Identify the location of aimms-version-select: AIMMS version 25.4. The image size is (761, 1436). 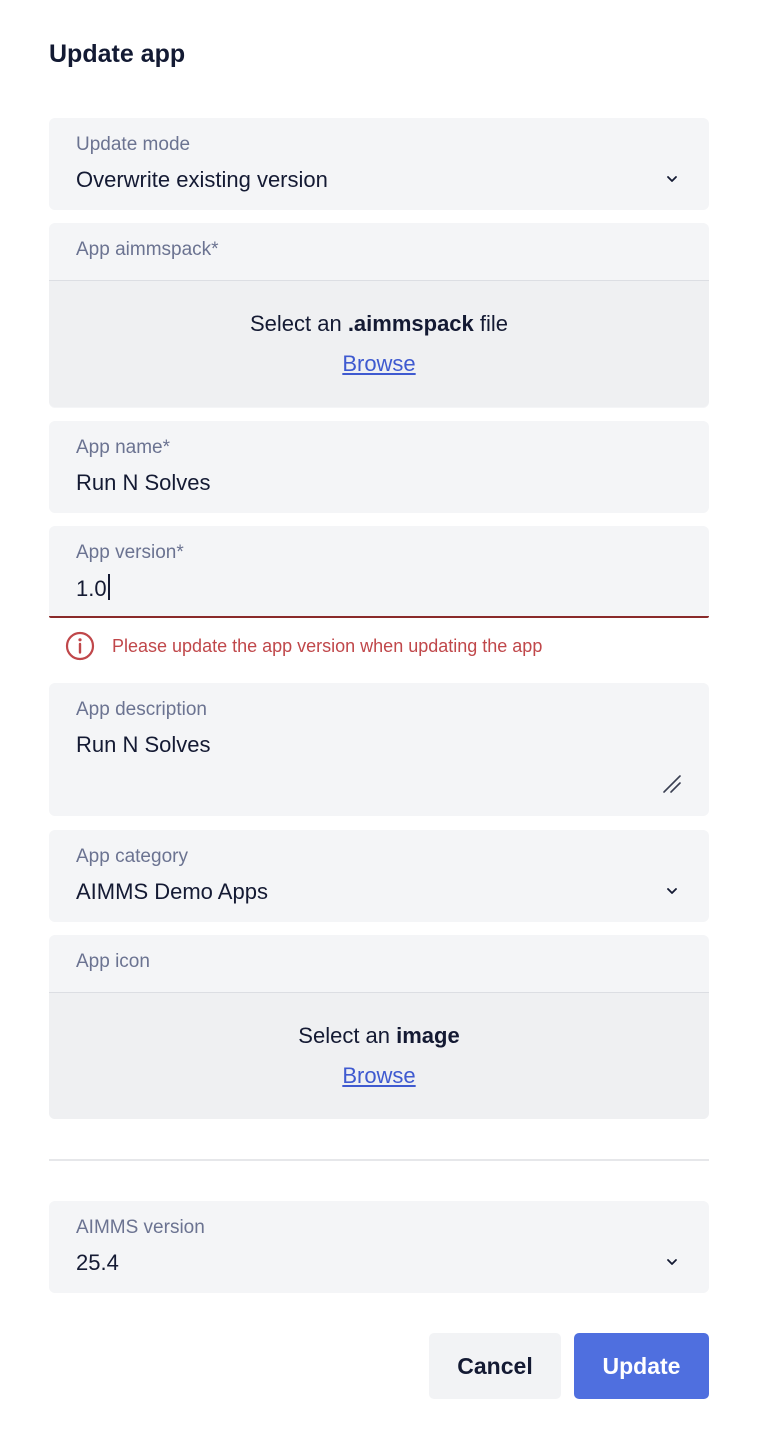
(379, 1247).